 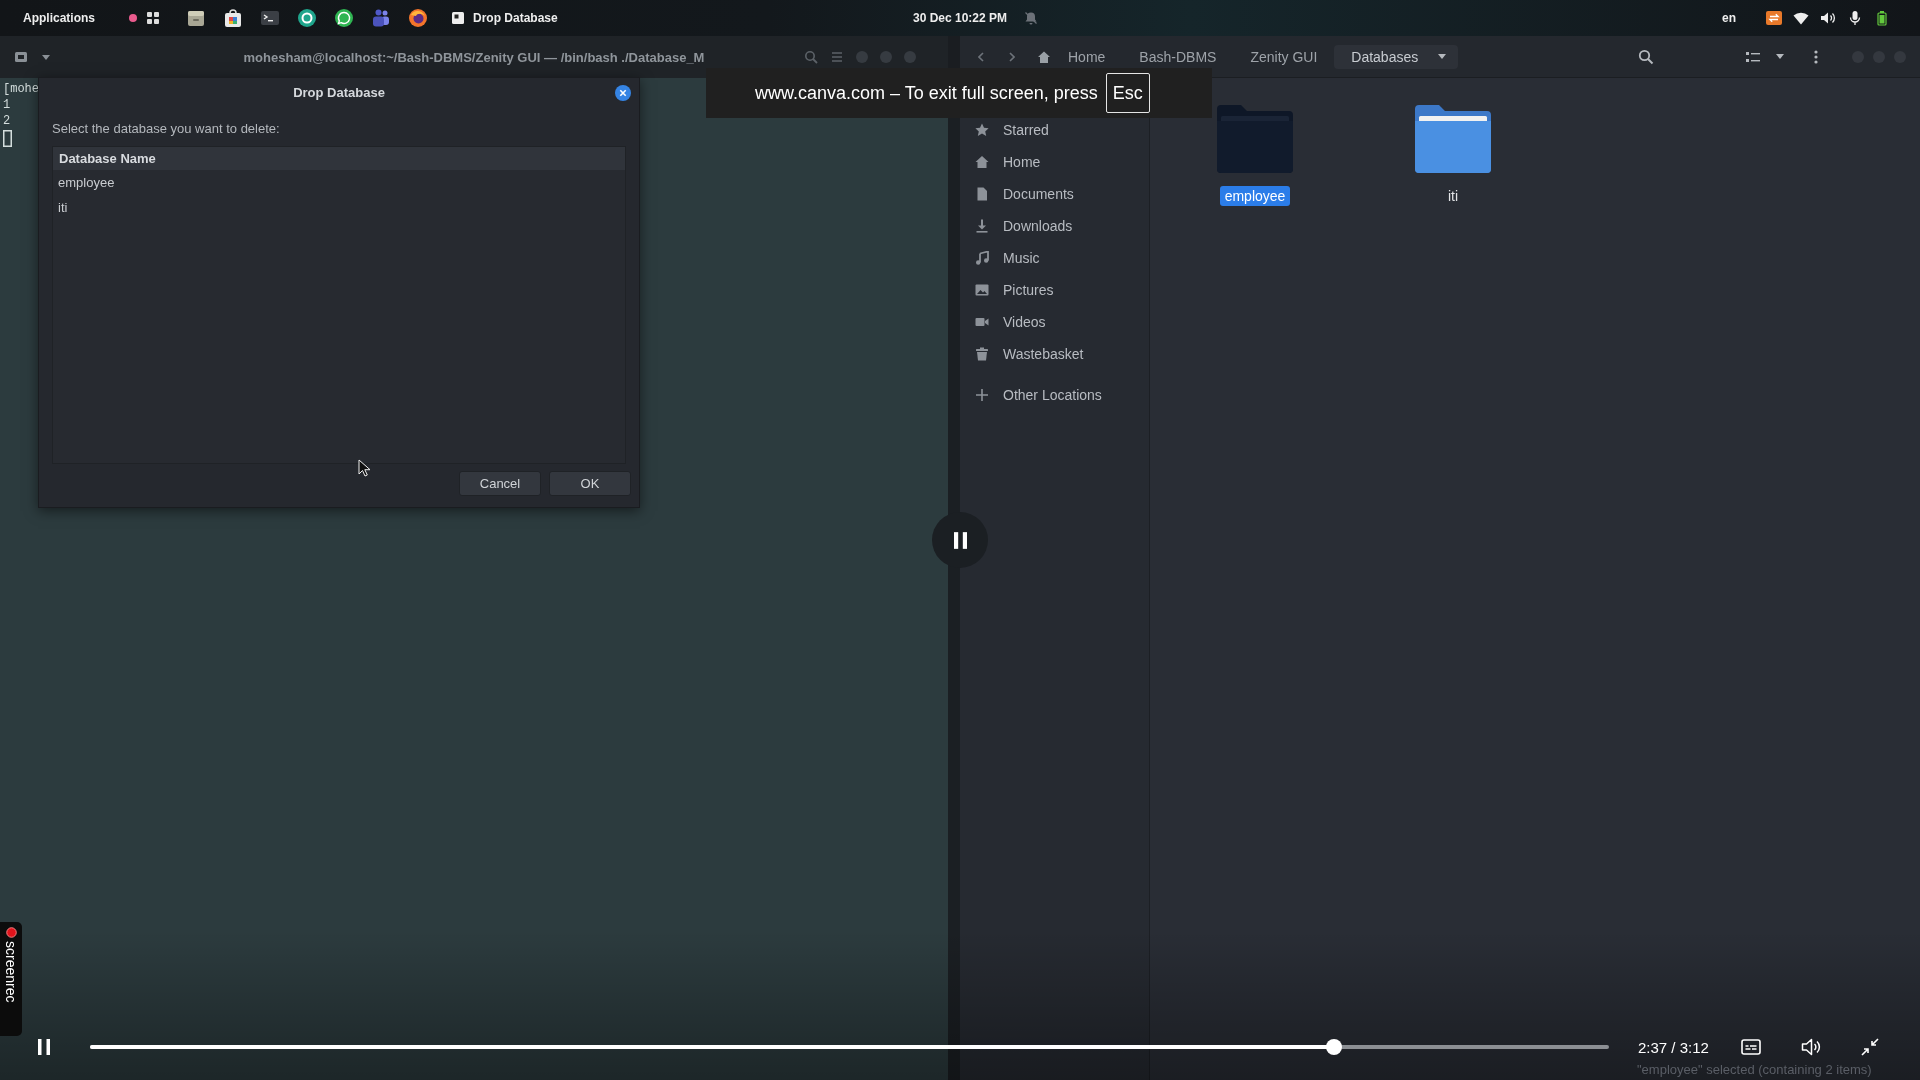 I want to click on sidebar-item: Starred, so click(x=1054, y=130).